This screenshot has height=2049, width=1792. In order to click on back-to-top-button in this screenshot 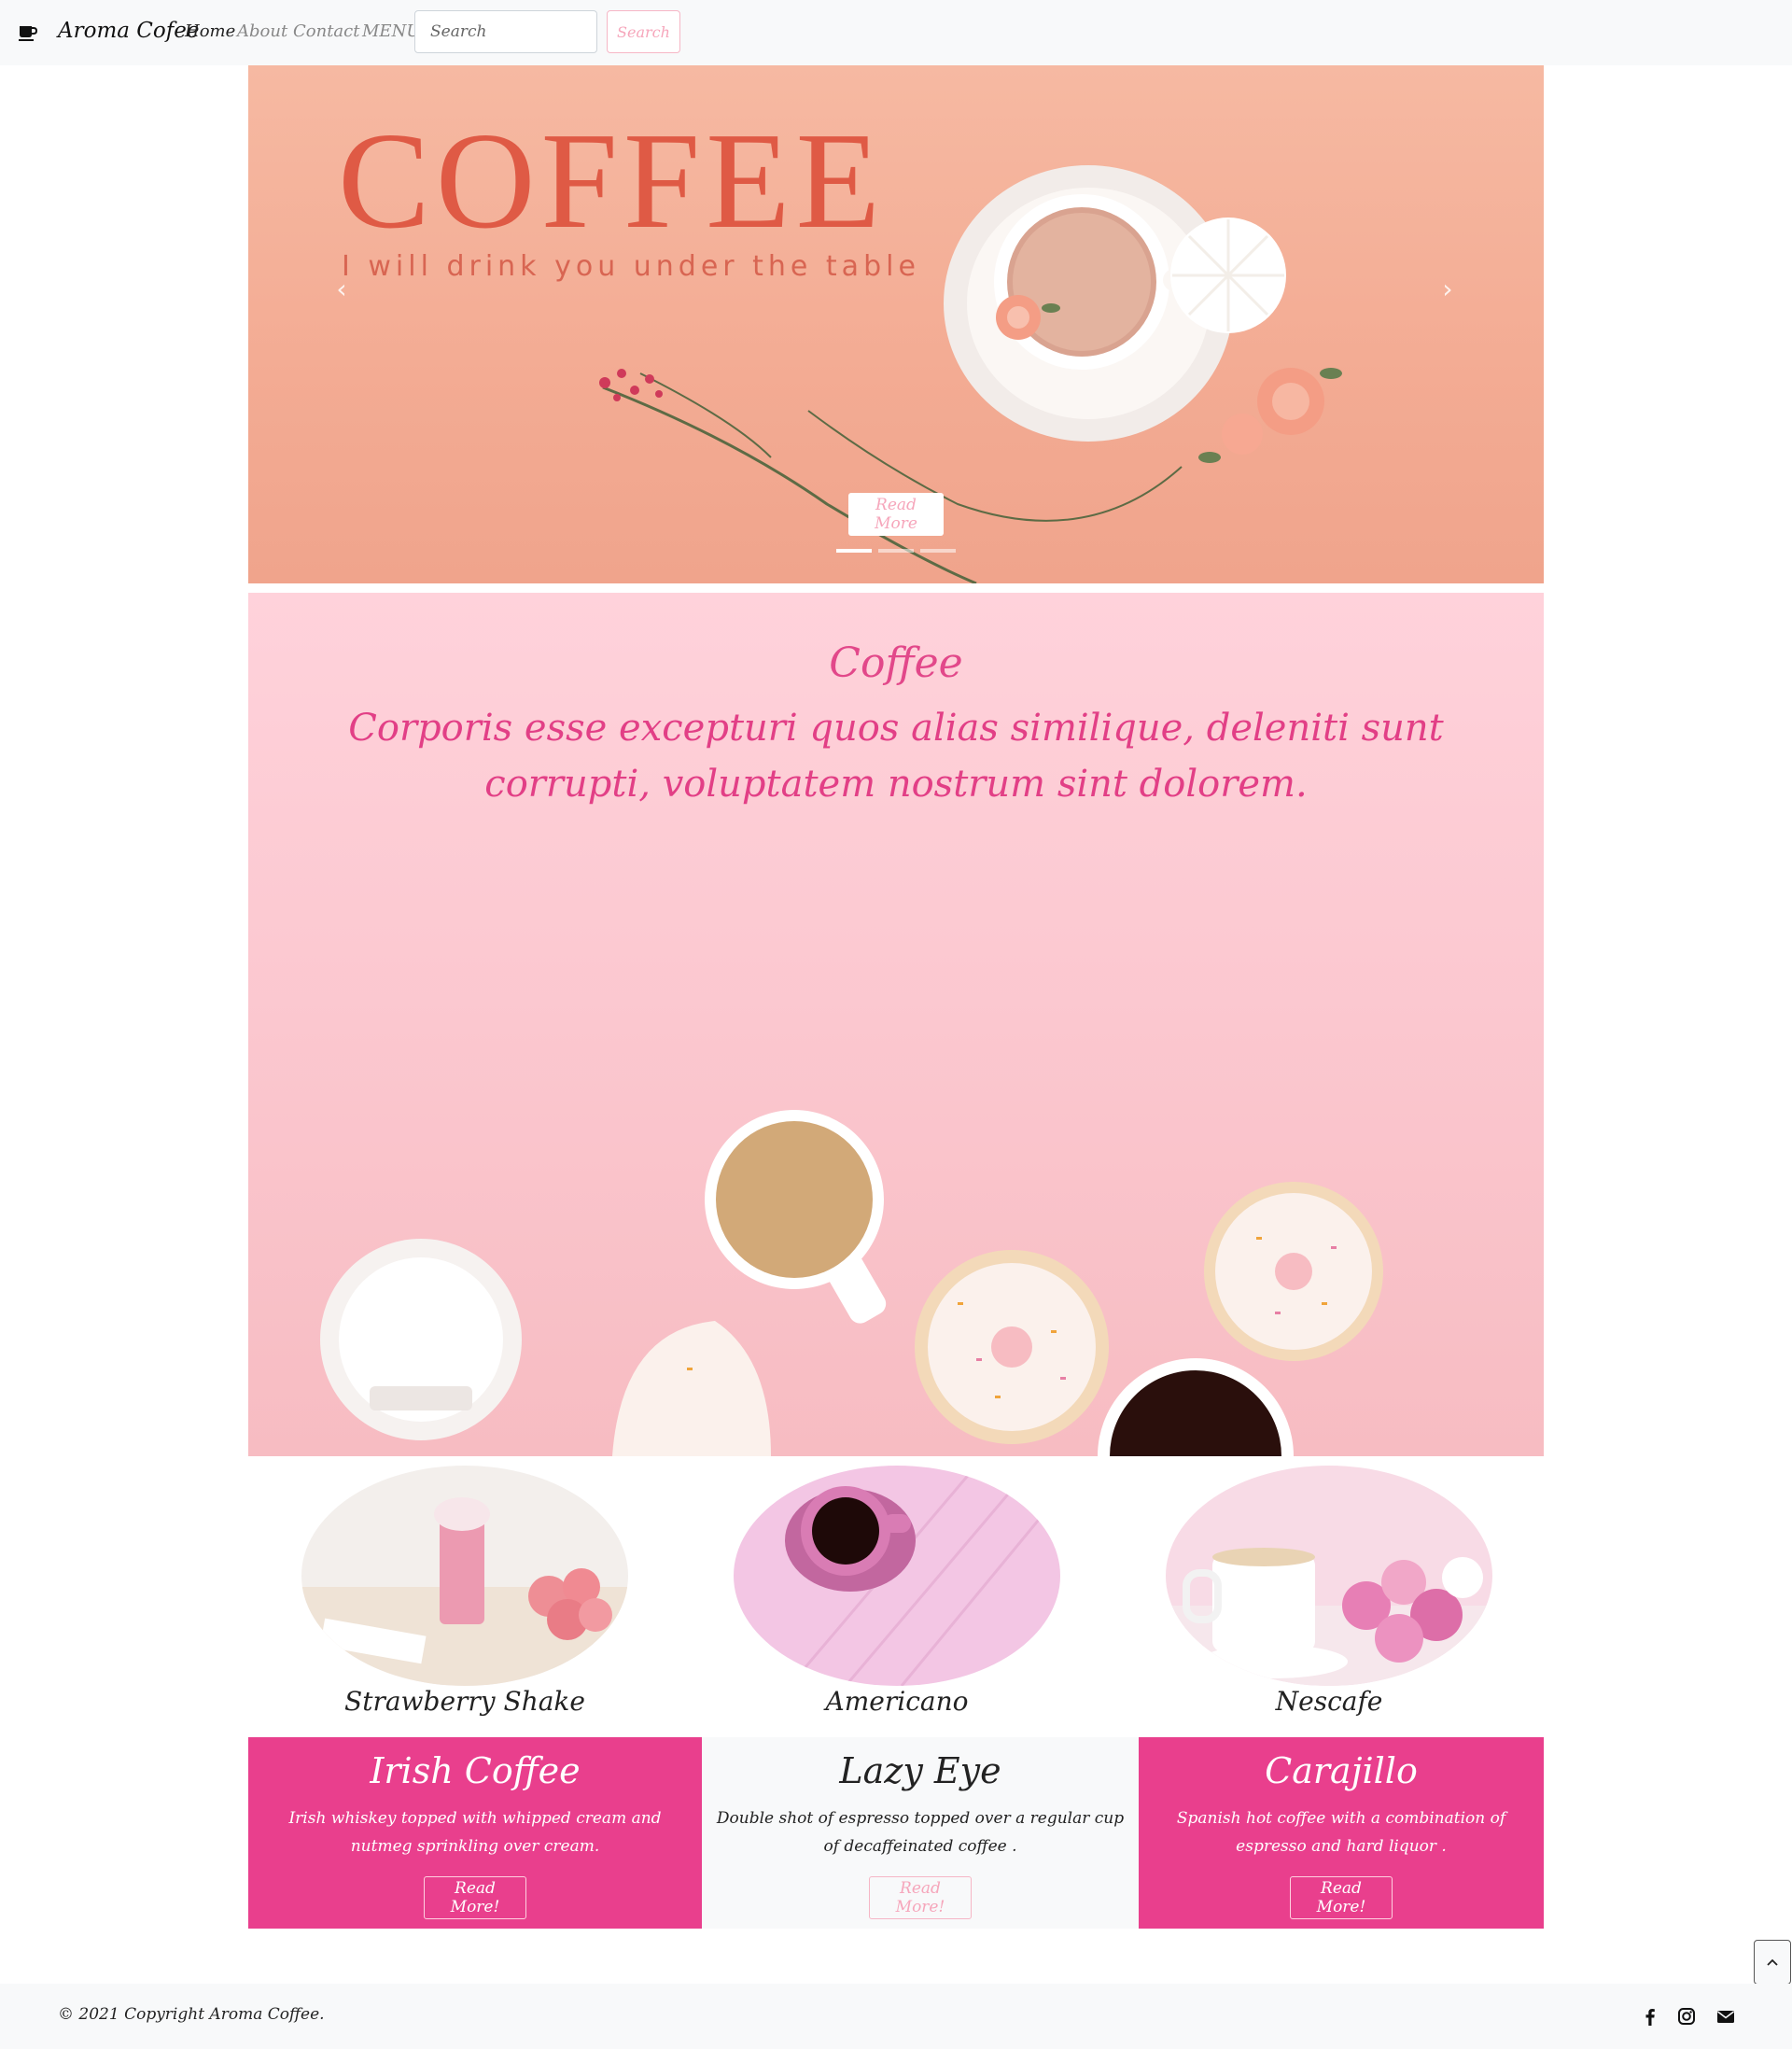, I will do `click(1772, 1962)`.